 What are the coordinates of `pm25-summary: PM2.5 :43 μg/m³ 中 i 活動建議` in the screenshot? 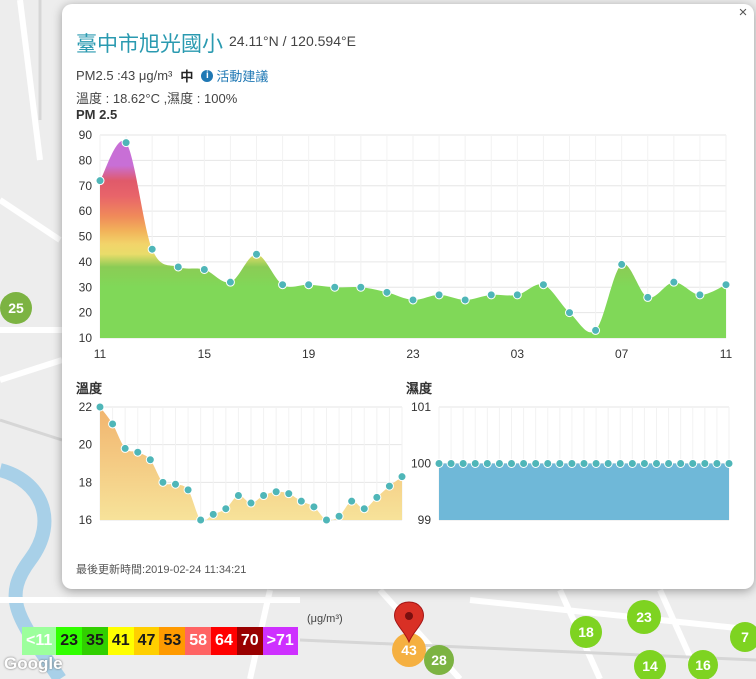 It's located at (172, 75).